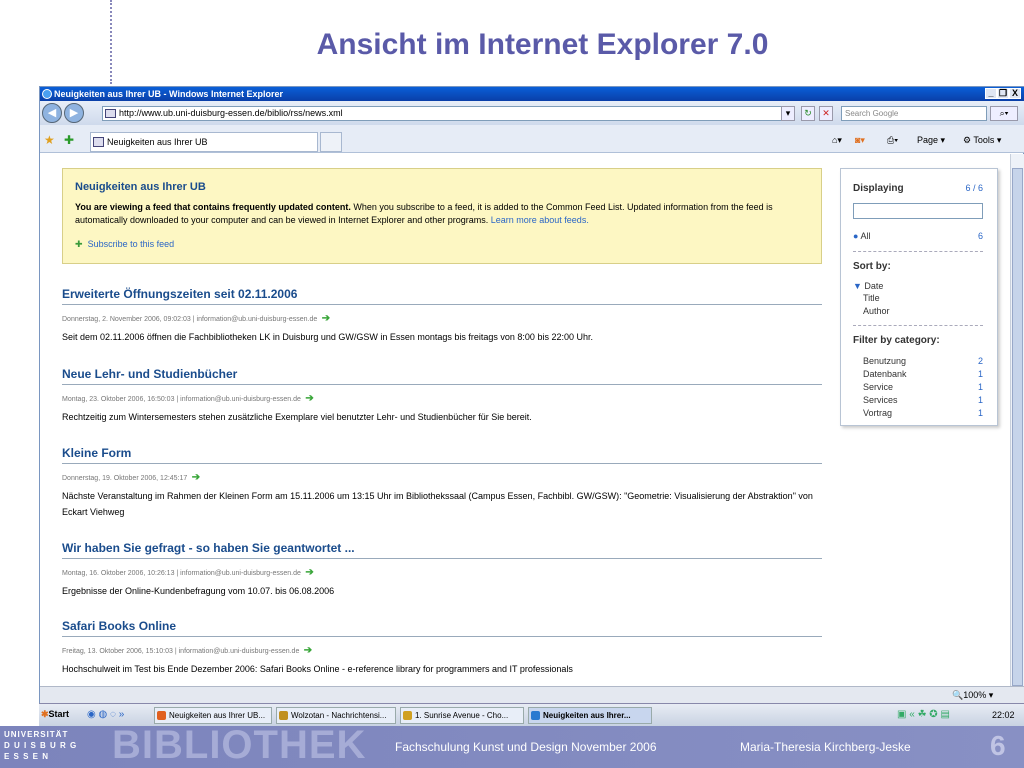 This screenshot has height=768, width=1024. Describe the element at coordinates (442, 374) in the screenshot. I see `post-title: Neue Lehr- und Studienbücher` at that location.